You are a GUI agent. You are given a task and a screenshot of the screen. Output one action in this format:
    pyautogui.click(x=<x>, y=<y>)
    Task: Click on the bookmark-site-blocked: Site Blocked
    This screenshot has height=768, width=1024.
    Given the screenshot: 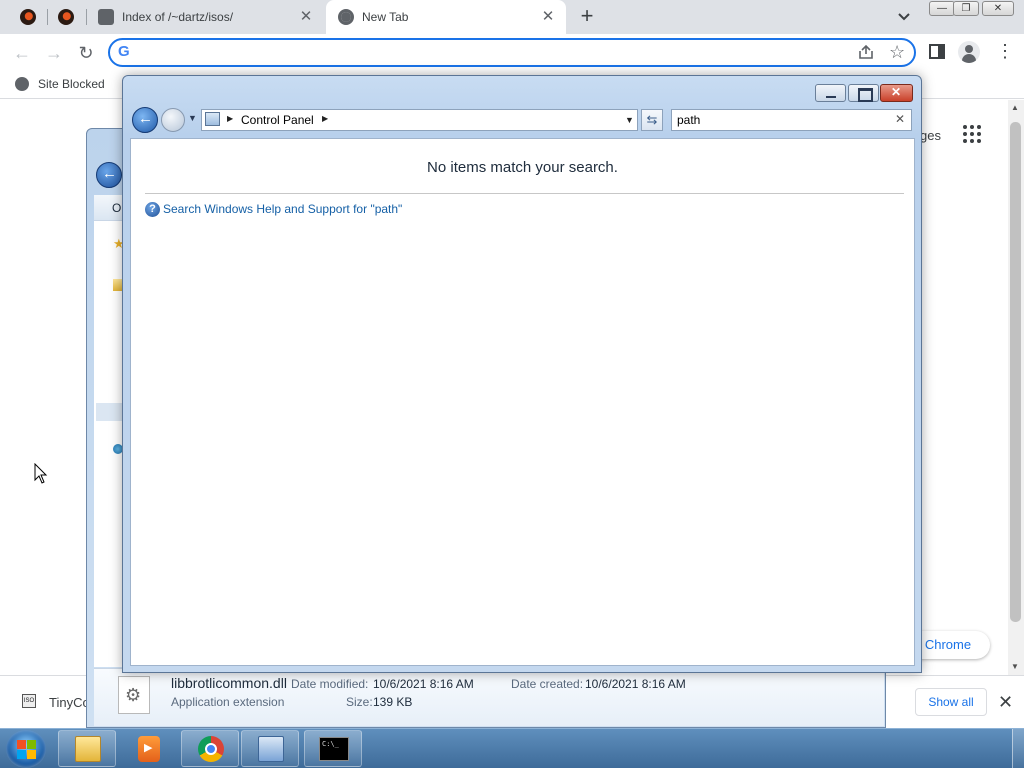 What is the action you would take?
    pyautogui.click(x=71, y=84)
    